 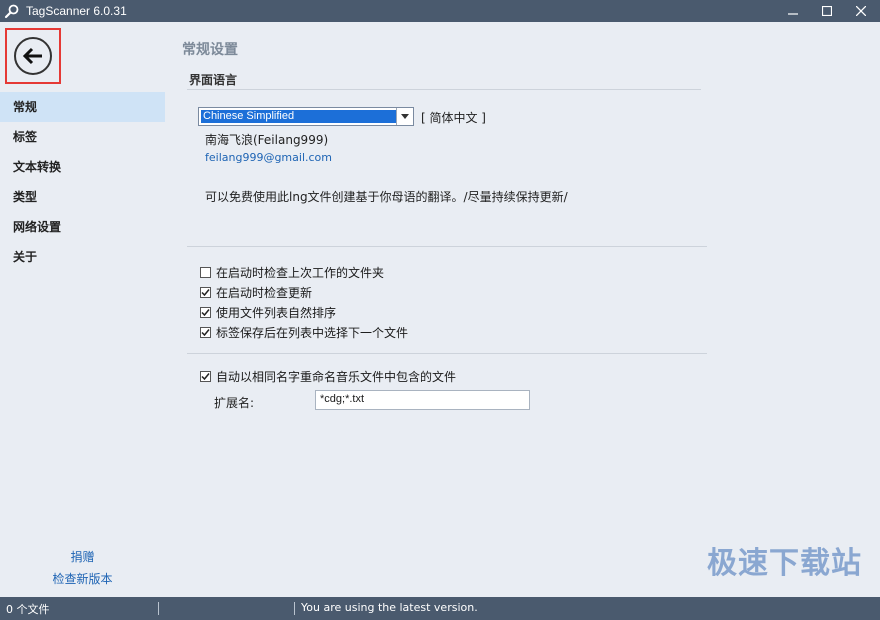 I want to click on donate-link: 捐赠, so click(x=82, y=556).